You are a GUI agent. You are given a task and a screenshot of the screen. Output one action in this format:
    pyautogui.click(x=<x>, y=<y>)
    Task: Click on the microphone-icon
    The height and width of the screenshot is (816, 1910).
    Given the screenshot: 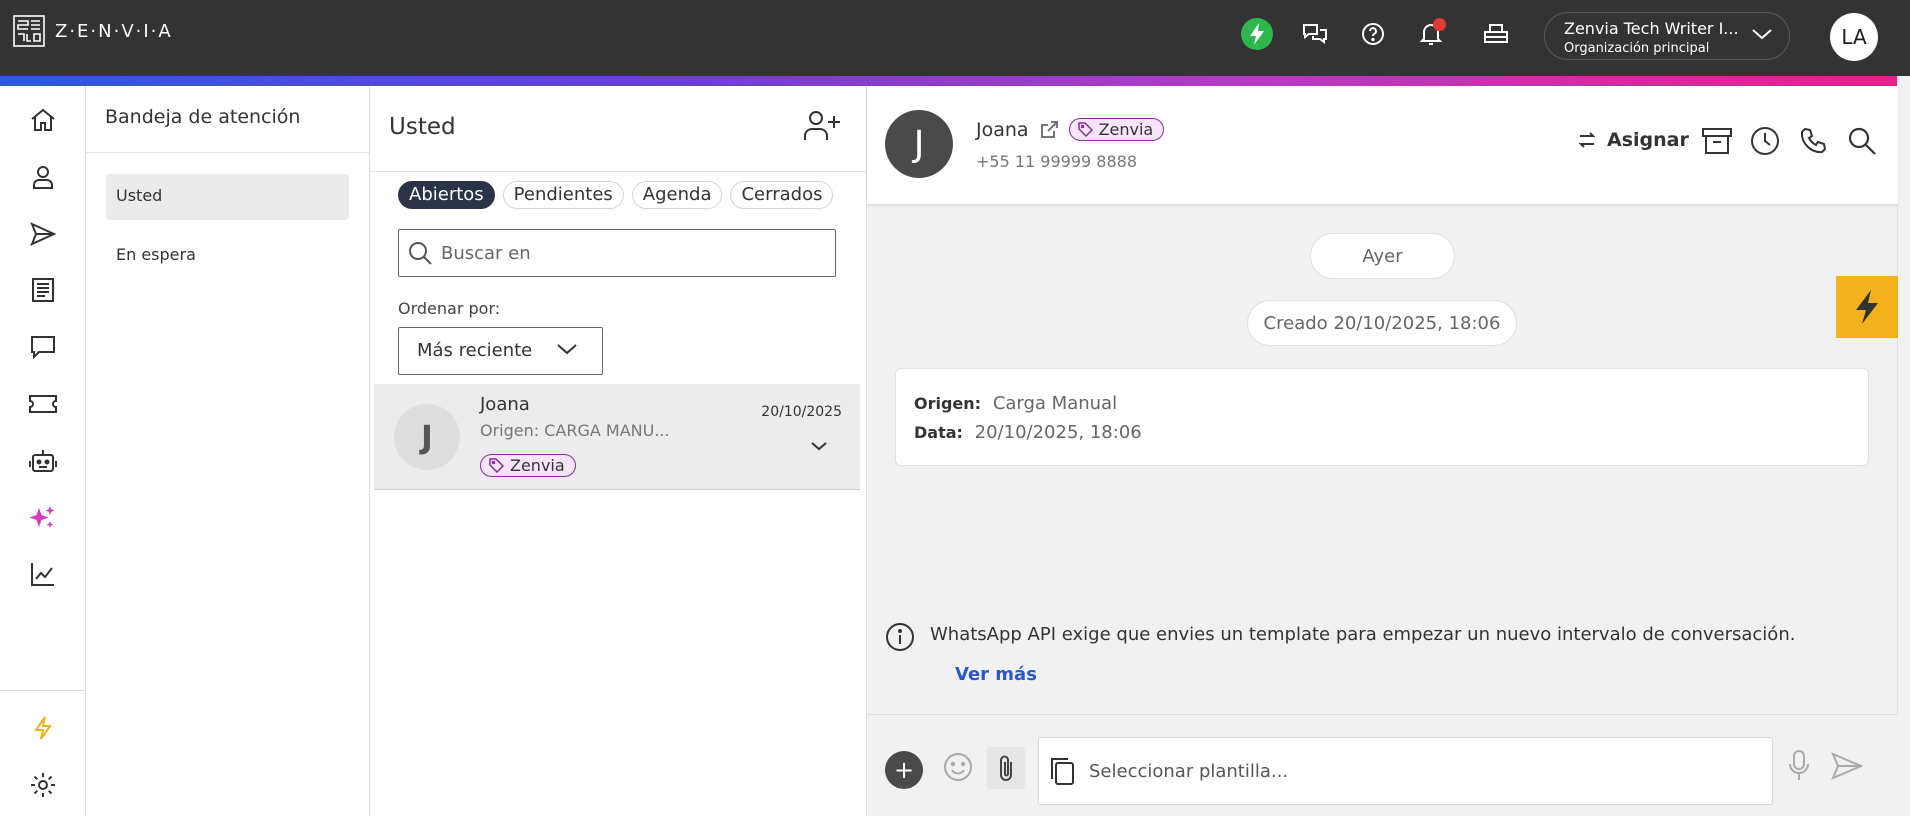 What is the action you would take?
    pyautogui.click(x=1799, y=766)
    